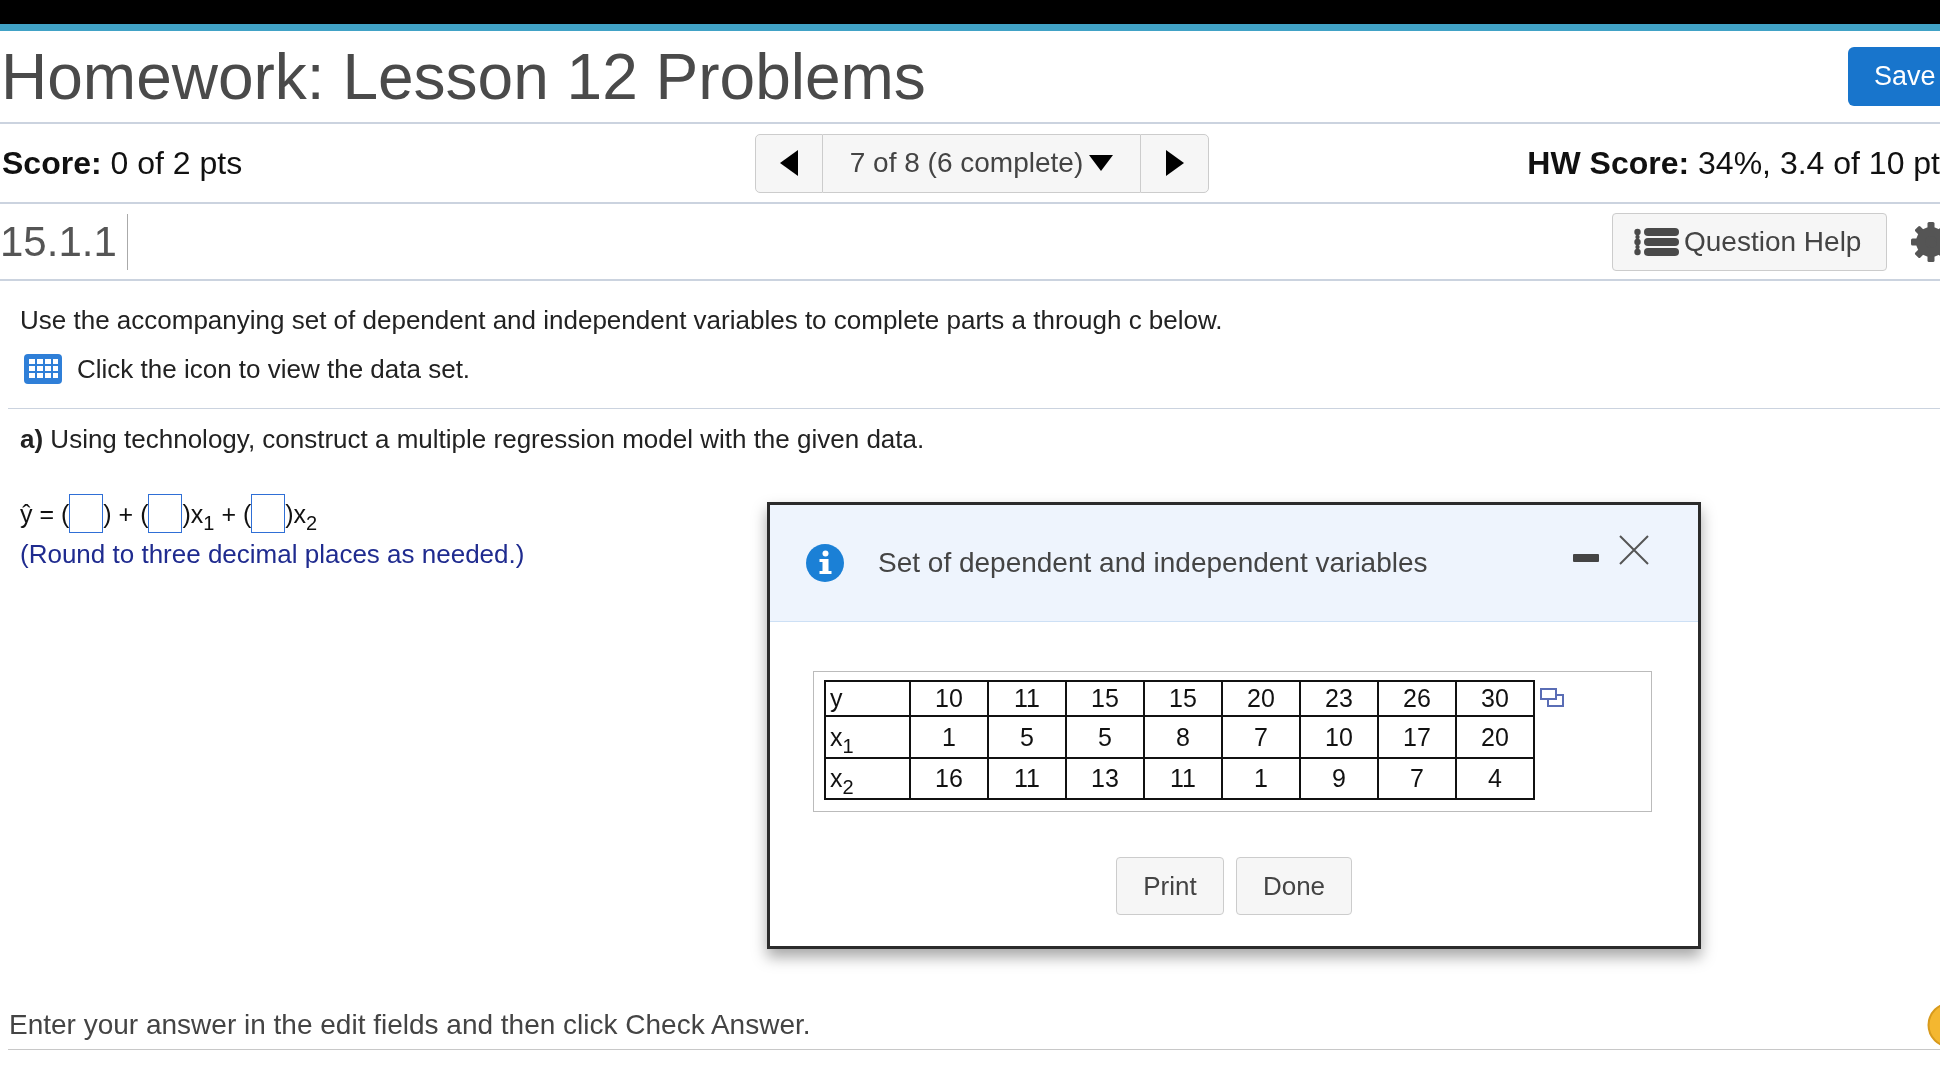  I want to click on question-number: 15.1.1, so click(58, 241).